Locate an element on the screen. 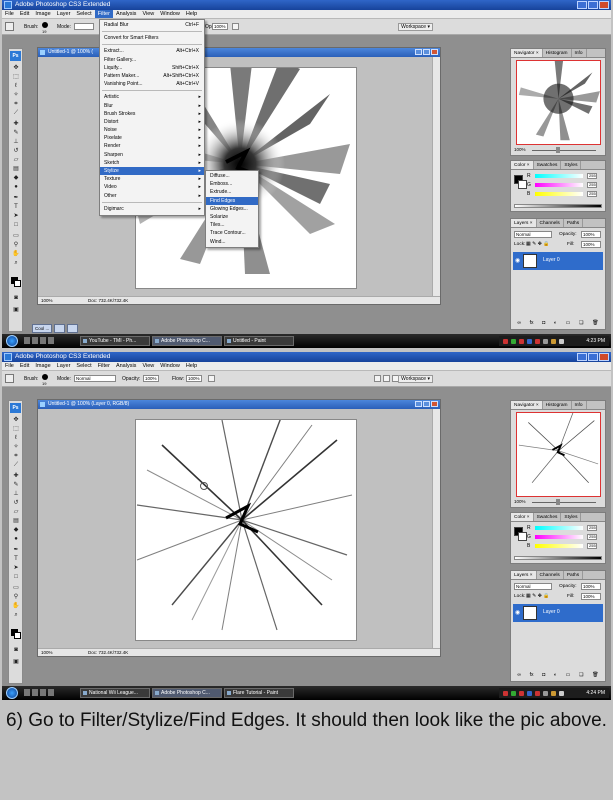  tab-navigator: Navigator × is located at coordinates (527, 405).